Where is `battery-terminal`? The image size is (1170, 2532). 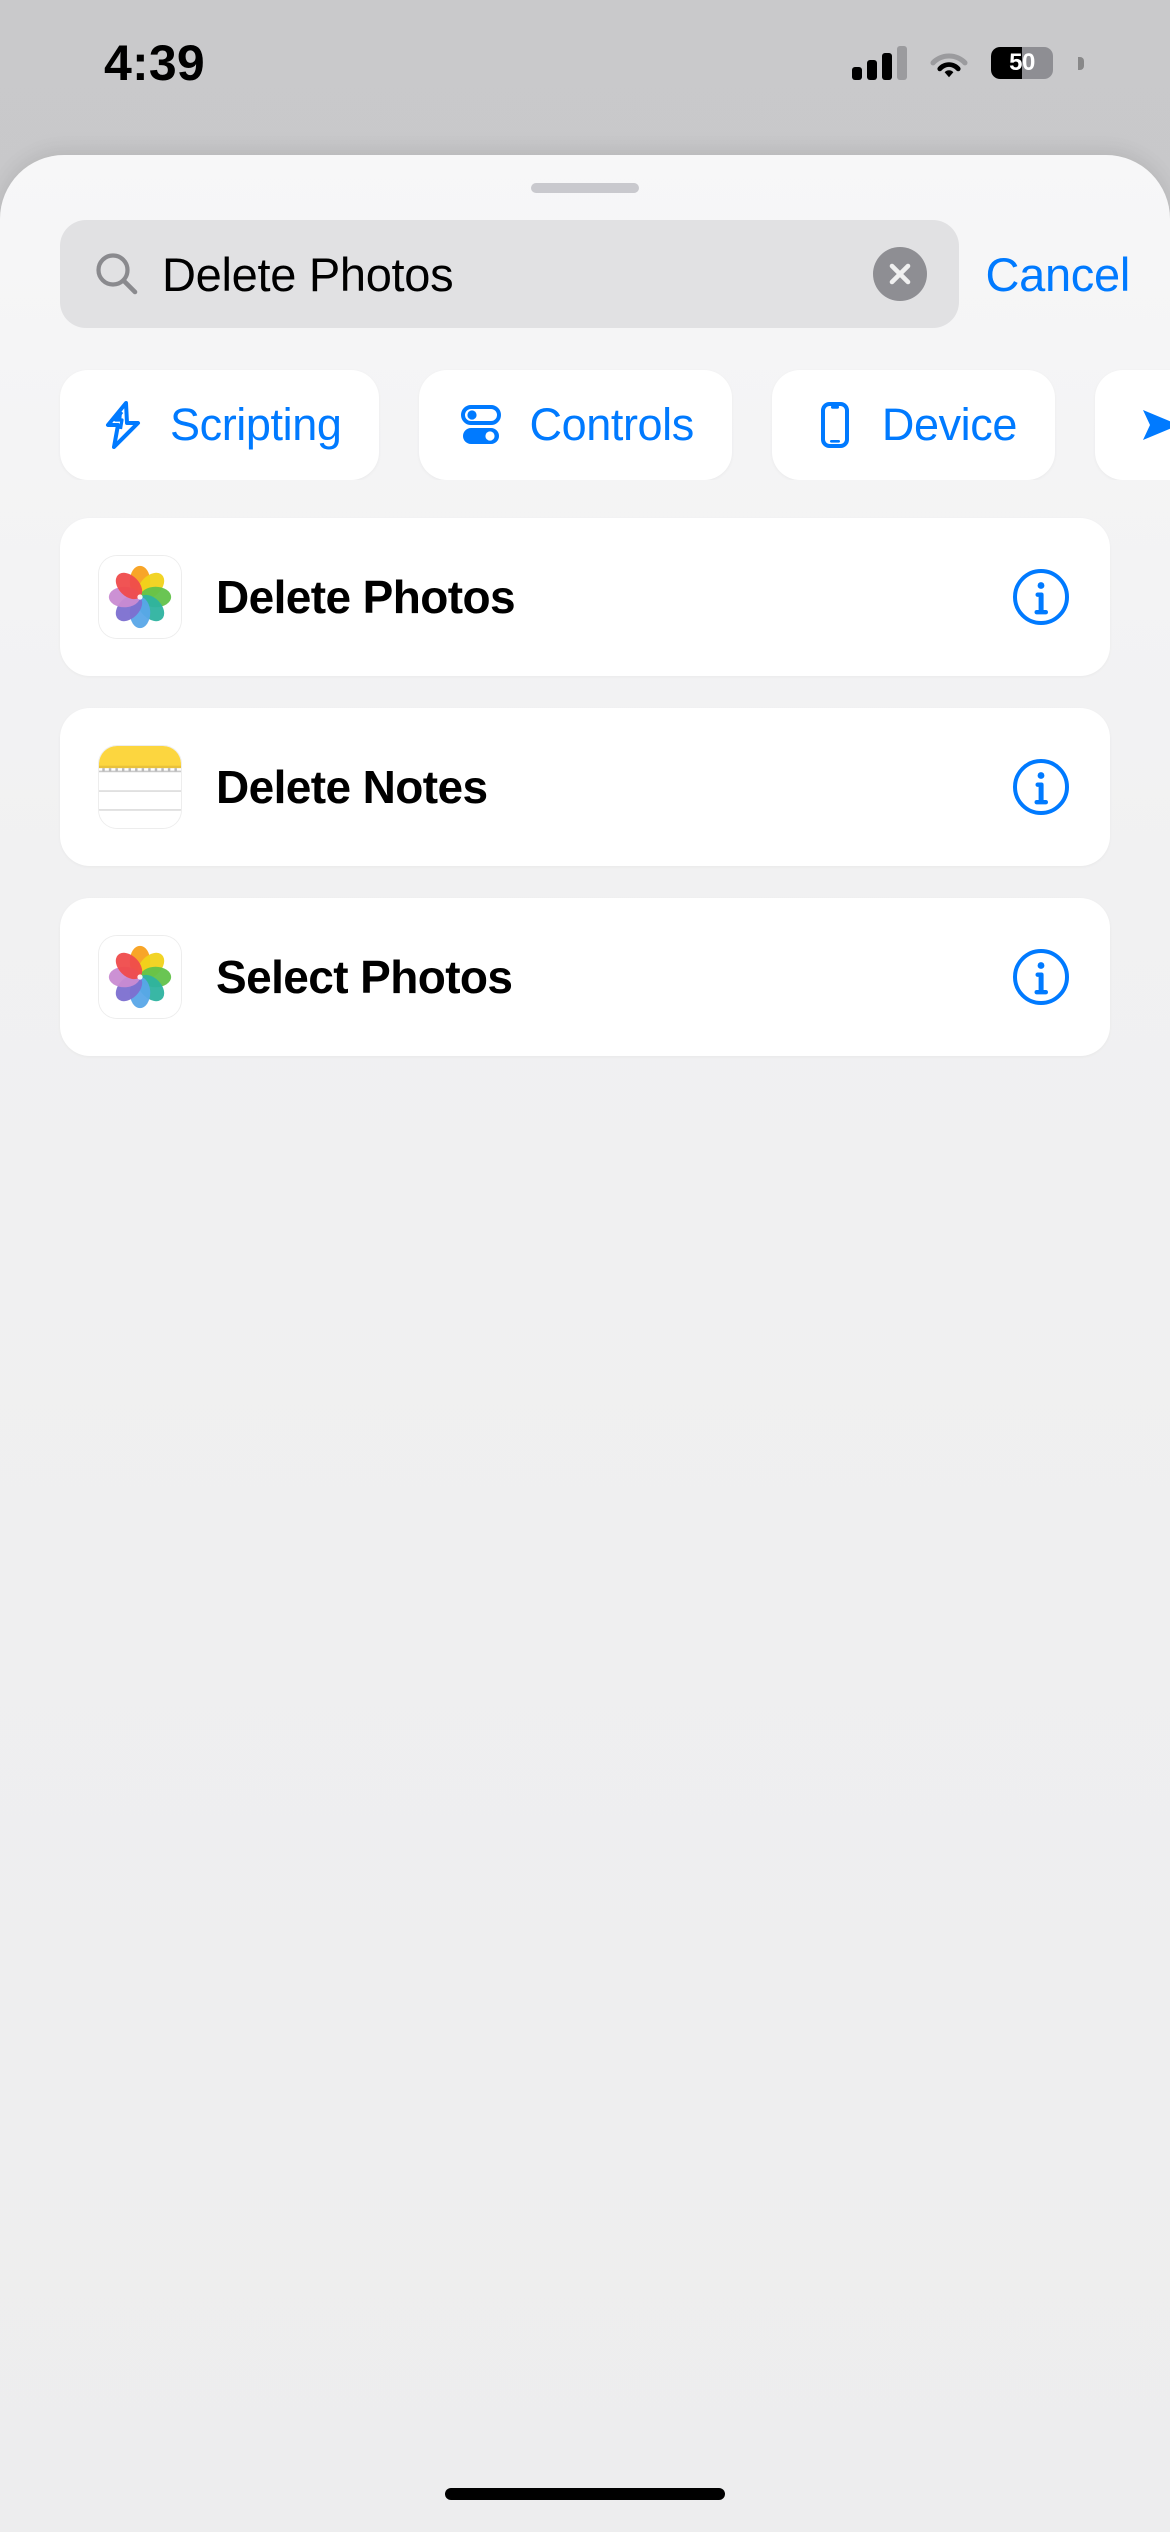 battery-terminal is located at coordinates (1081, 63).